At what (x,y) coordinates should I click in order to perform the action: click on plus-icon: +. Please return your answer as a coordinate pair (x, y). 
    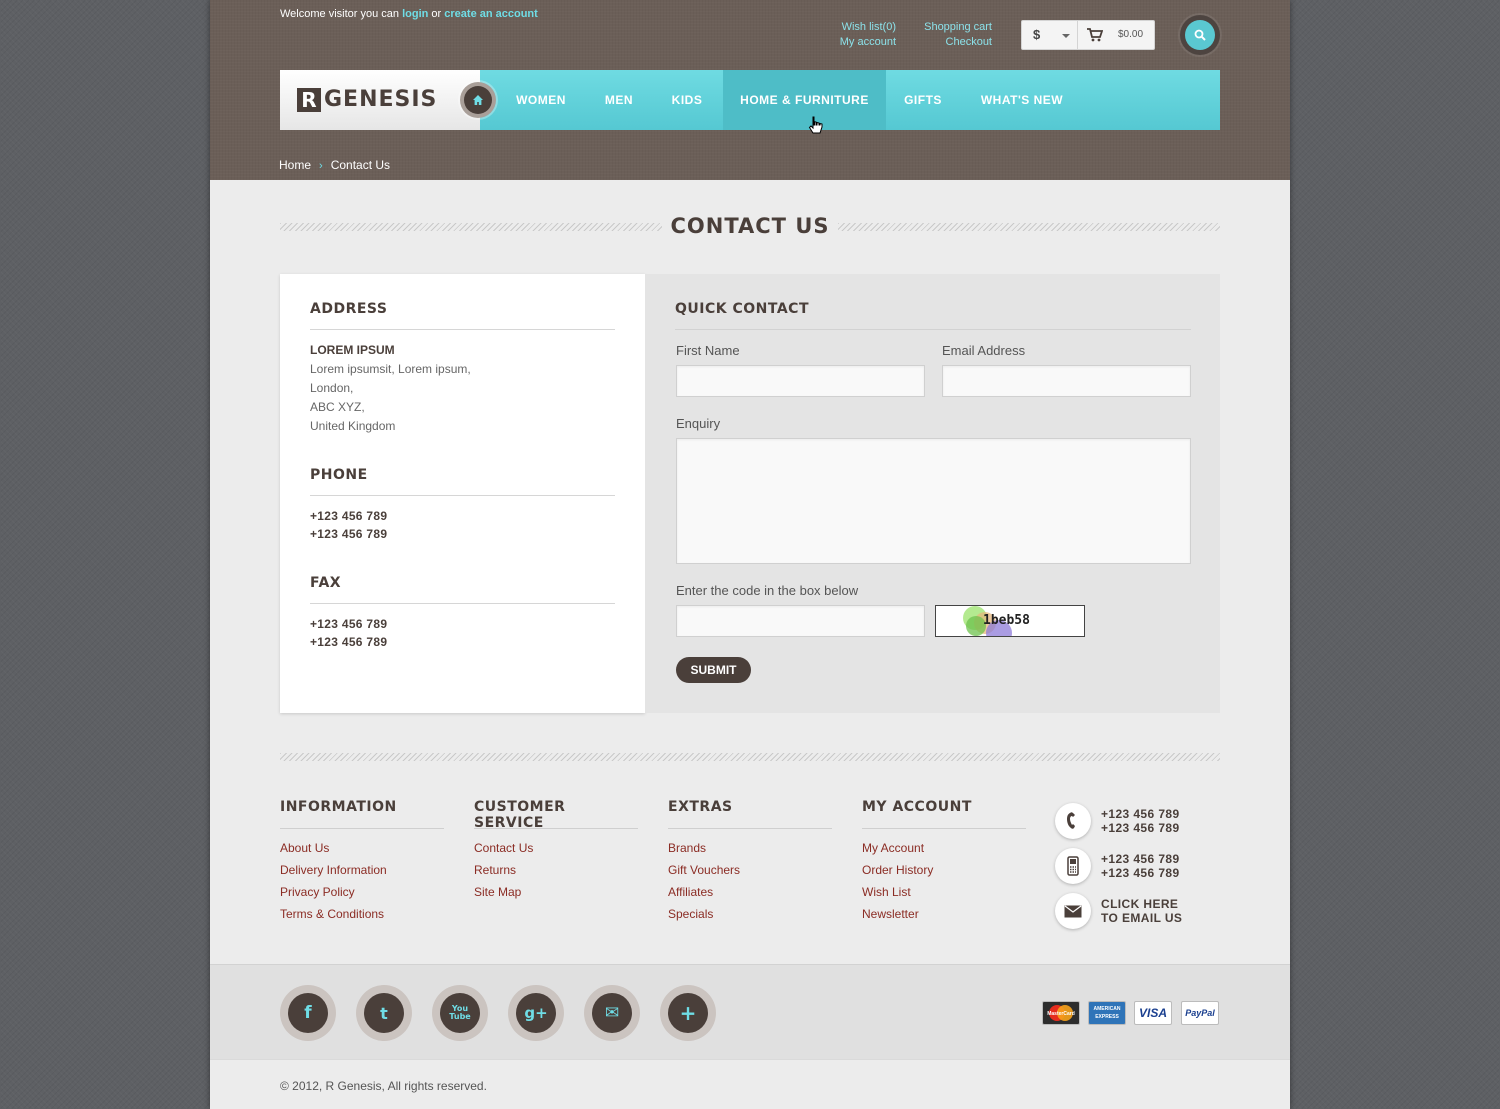
    Looking at the image, I should click on (688, 1013).